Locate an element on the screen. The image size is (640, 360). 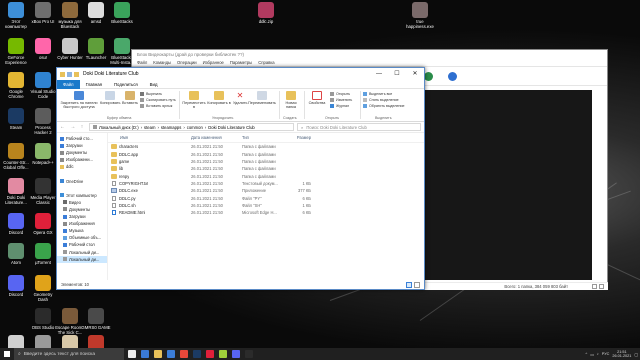
cut-button: Вырезать is located at coordinates (151, 94).